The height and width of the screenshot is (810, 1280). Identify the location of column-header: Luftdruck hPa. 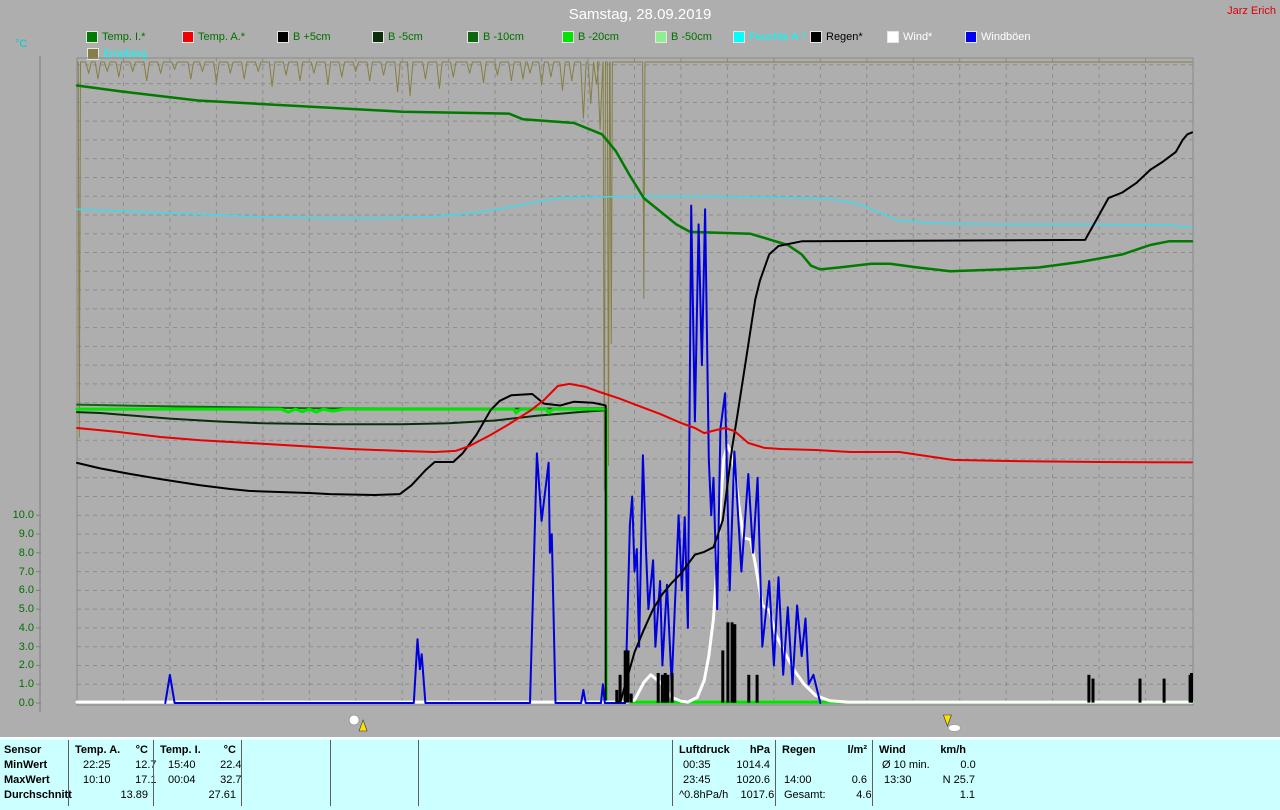
(724, 750).